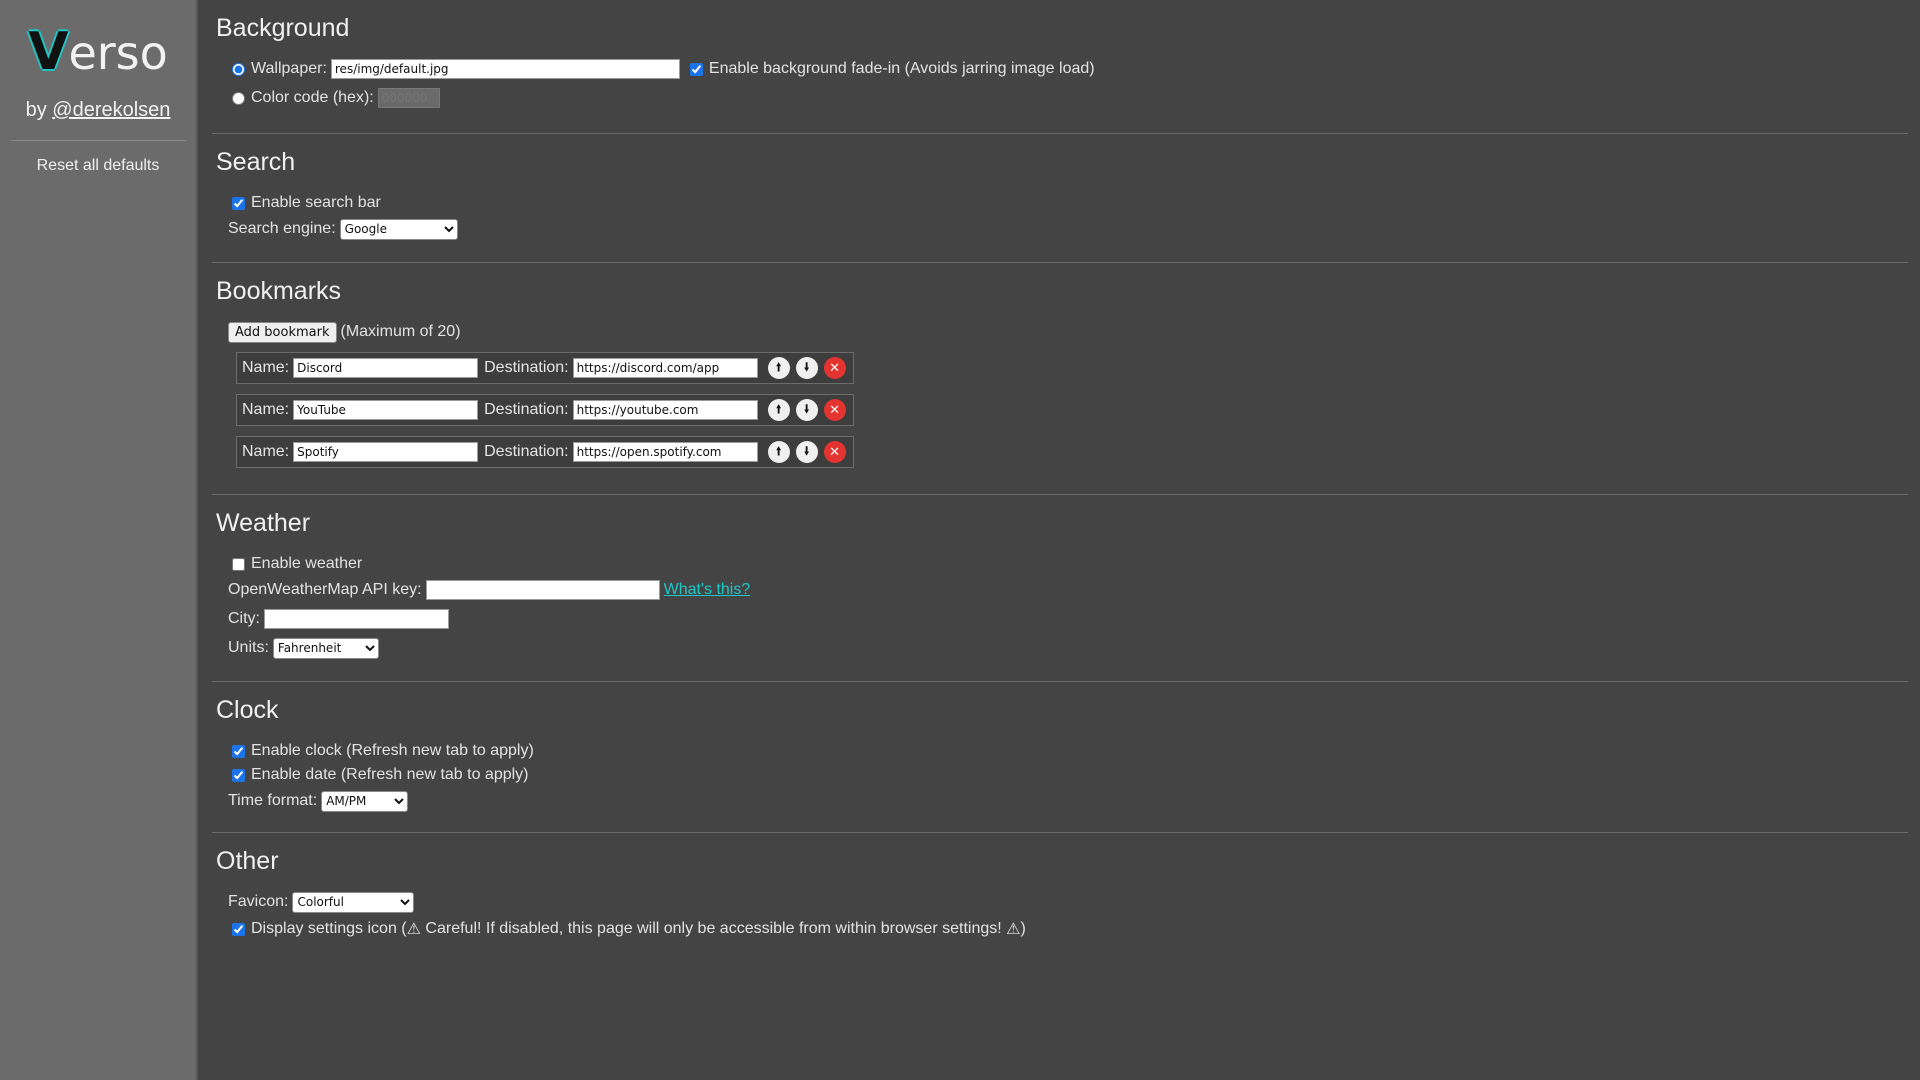 This screenshot has height=1080, width=1920. What do you see at coordinates (247, 861) in the screenshot?
I see `section-title: Other` at bounding box center [247, 861].